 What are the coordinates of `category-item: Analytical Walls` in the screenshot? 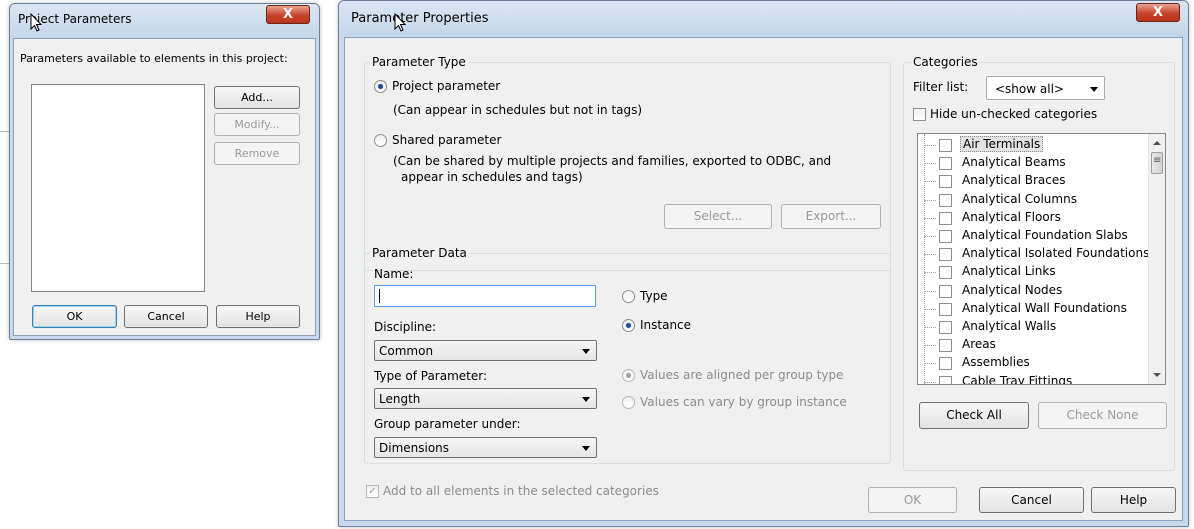 It's located at (1044, 327).